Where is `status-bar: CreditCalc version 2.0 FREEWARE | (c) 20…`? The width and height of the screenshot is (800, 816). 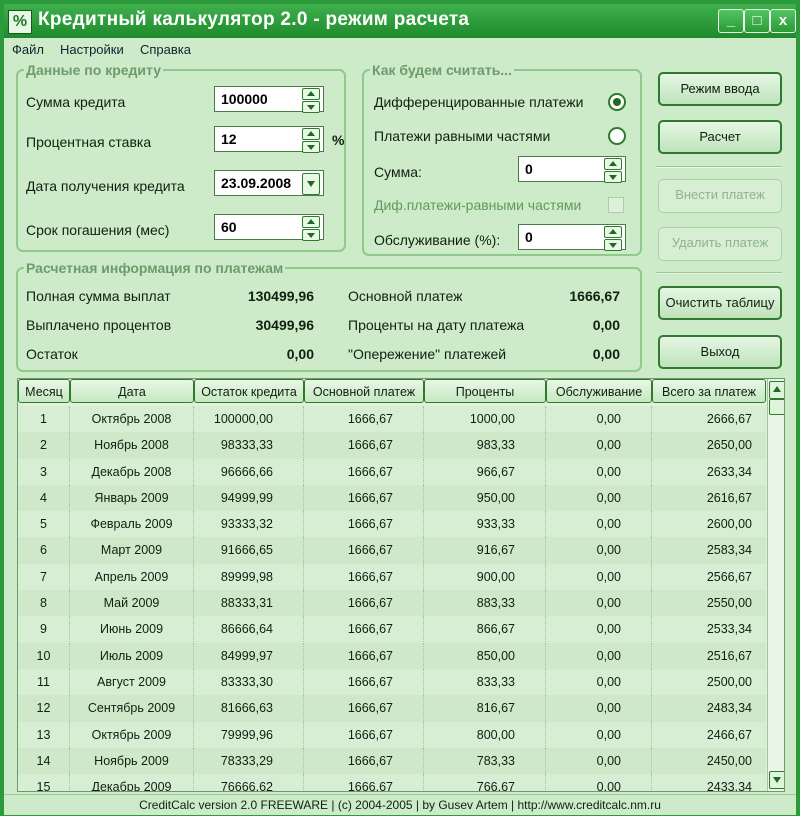
status-bar: CreditCalc version 2.0 FREEWARE | (c) 20… is located at coordinates (400, 804).